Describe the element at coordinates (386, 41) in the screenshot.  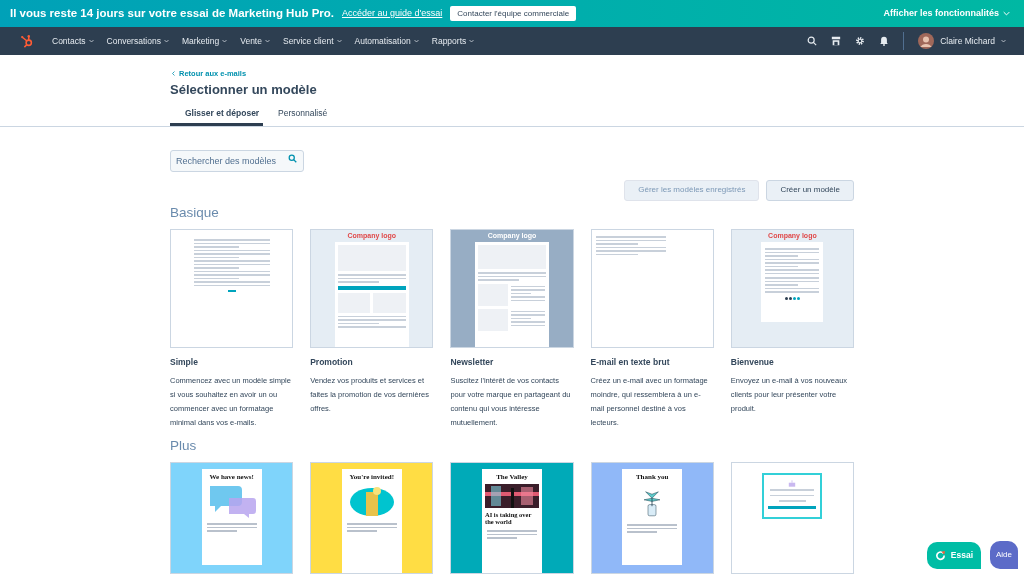
I see `nav-menu-item: Automatisation` at that location.